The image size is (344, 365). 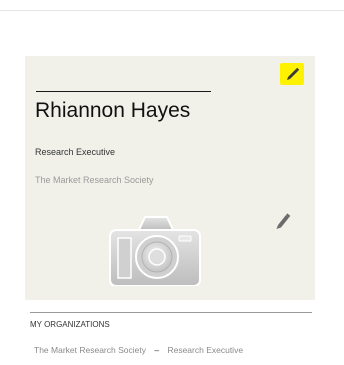 What do you see at coordinates (75, 152) in the screenshot?
I see `profile-job-title: Research Executive` at bounding box center [75, 152].